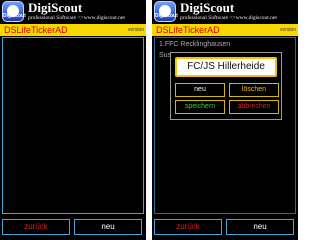  Describe the element at coordinates (254, 107) in the screenshot. I see `dialog-cancel-button: abbrechen` at that location.